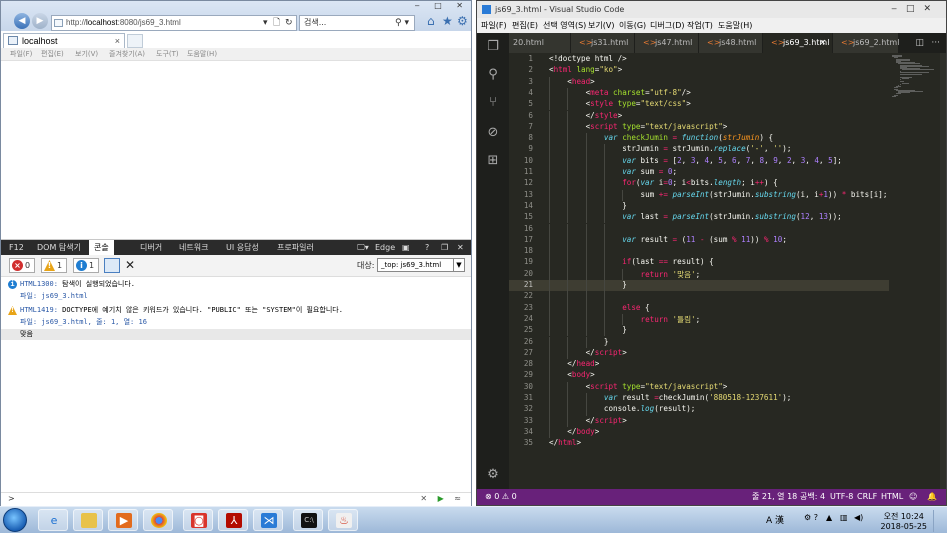 This screenshot has width=947, height=533. I want to click on chrome-taskbar-icon, so click(158, 520).